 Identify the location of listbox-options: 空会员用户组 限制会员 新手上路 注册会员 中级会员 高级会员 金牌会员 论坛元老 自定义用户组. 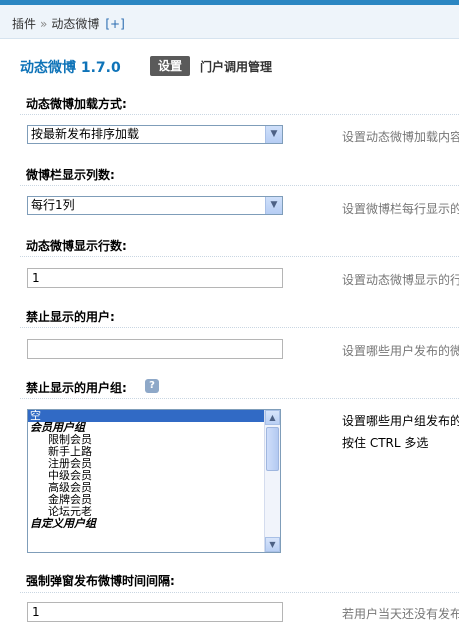
(154, 470).